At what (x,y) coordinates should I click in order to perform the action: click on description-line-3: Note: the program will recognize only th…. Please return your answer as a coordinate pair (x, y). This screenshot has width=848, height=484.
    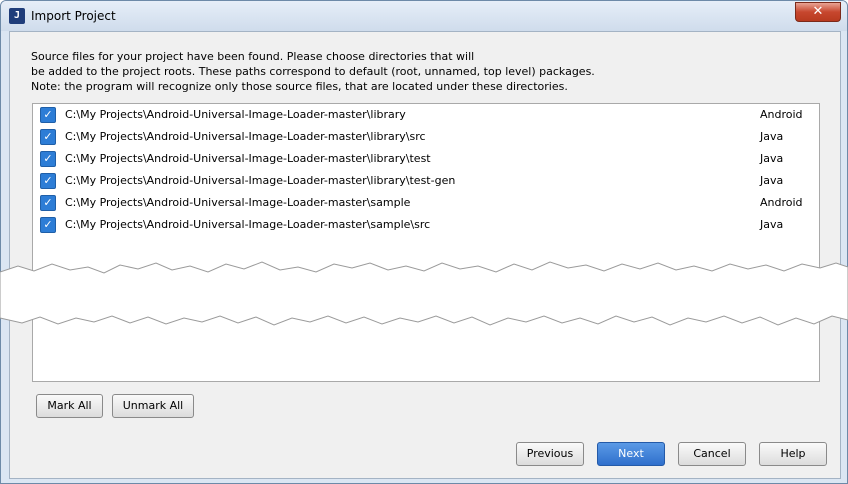
    Looking at the image, I should click on (299, 86).